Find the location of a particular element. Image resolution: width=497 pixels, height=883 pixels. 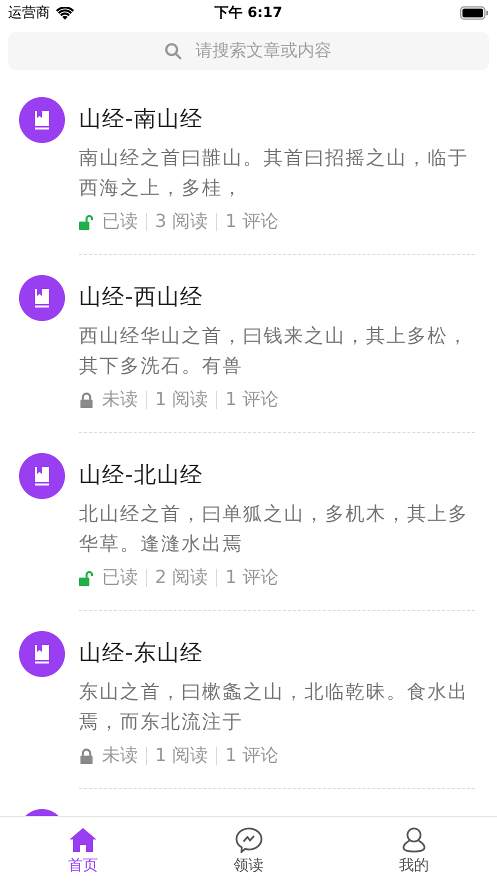

view-count: 2 阅读 is located at coordinates (181, 578).